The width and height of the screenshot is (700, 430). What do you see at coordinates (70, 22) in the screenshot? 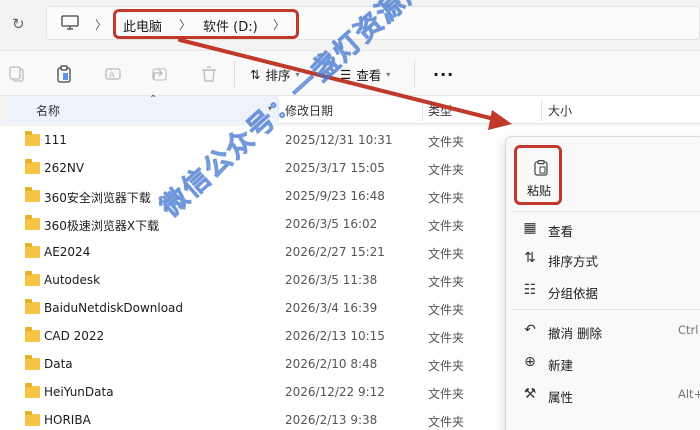
I see `computer-icon` at bounding box center [70, 22].